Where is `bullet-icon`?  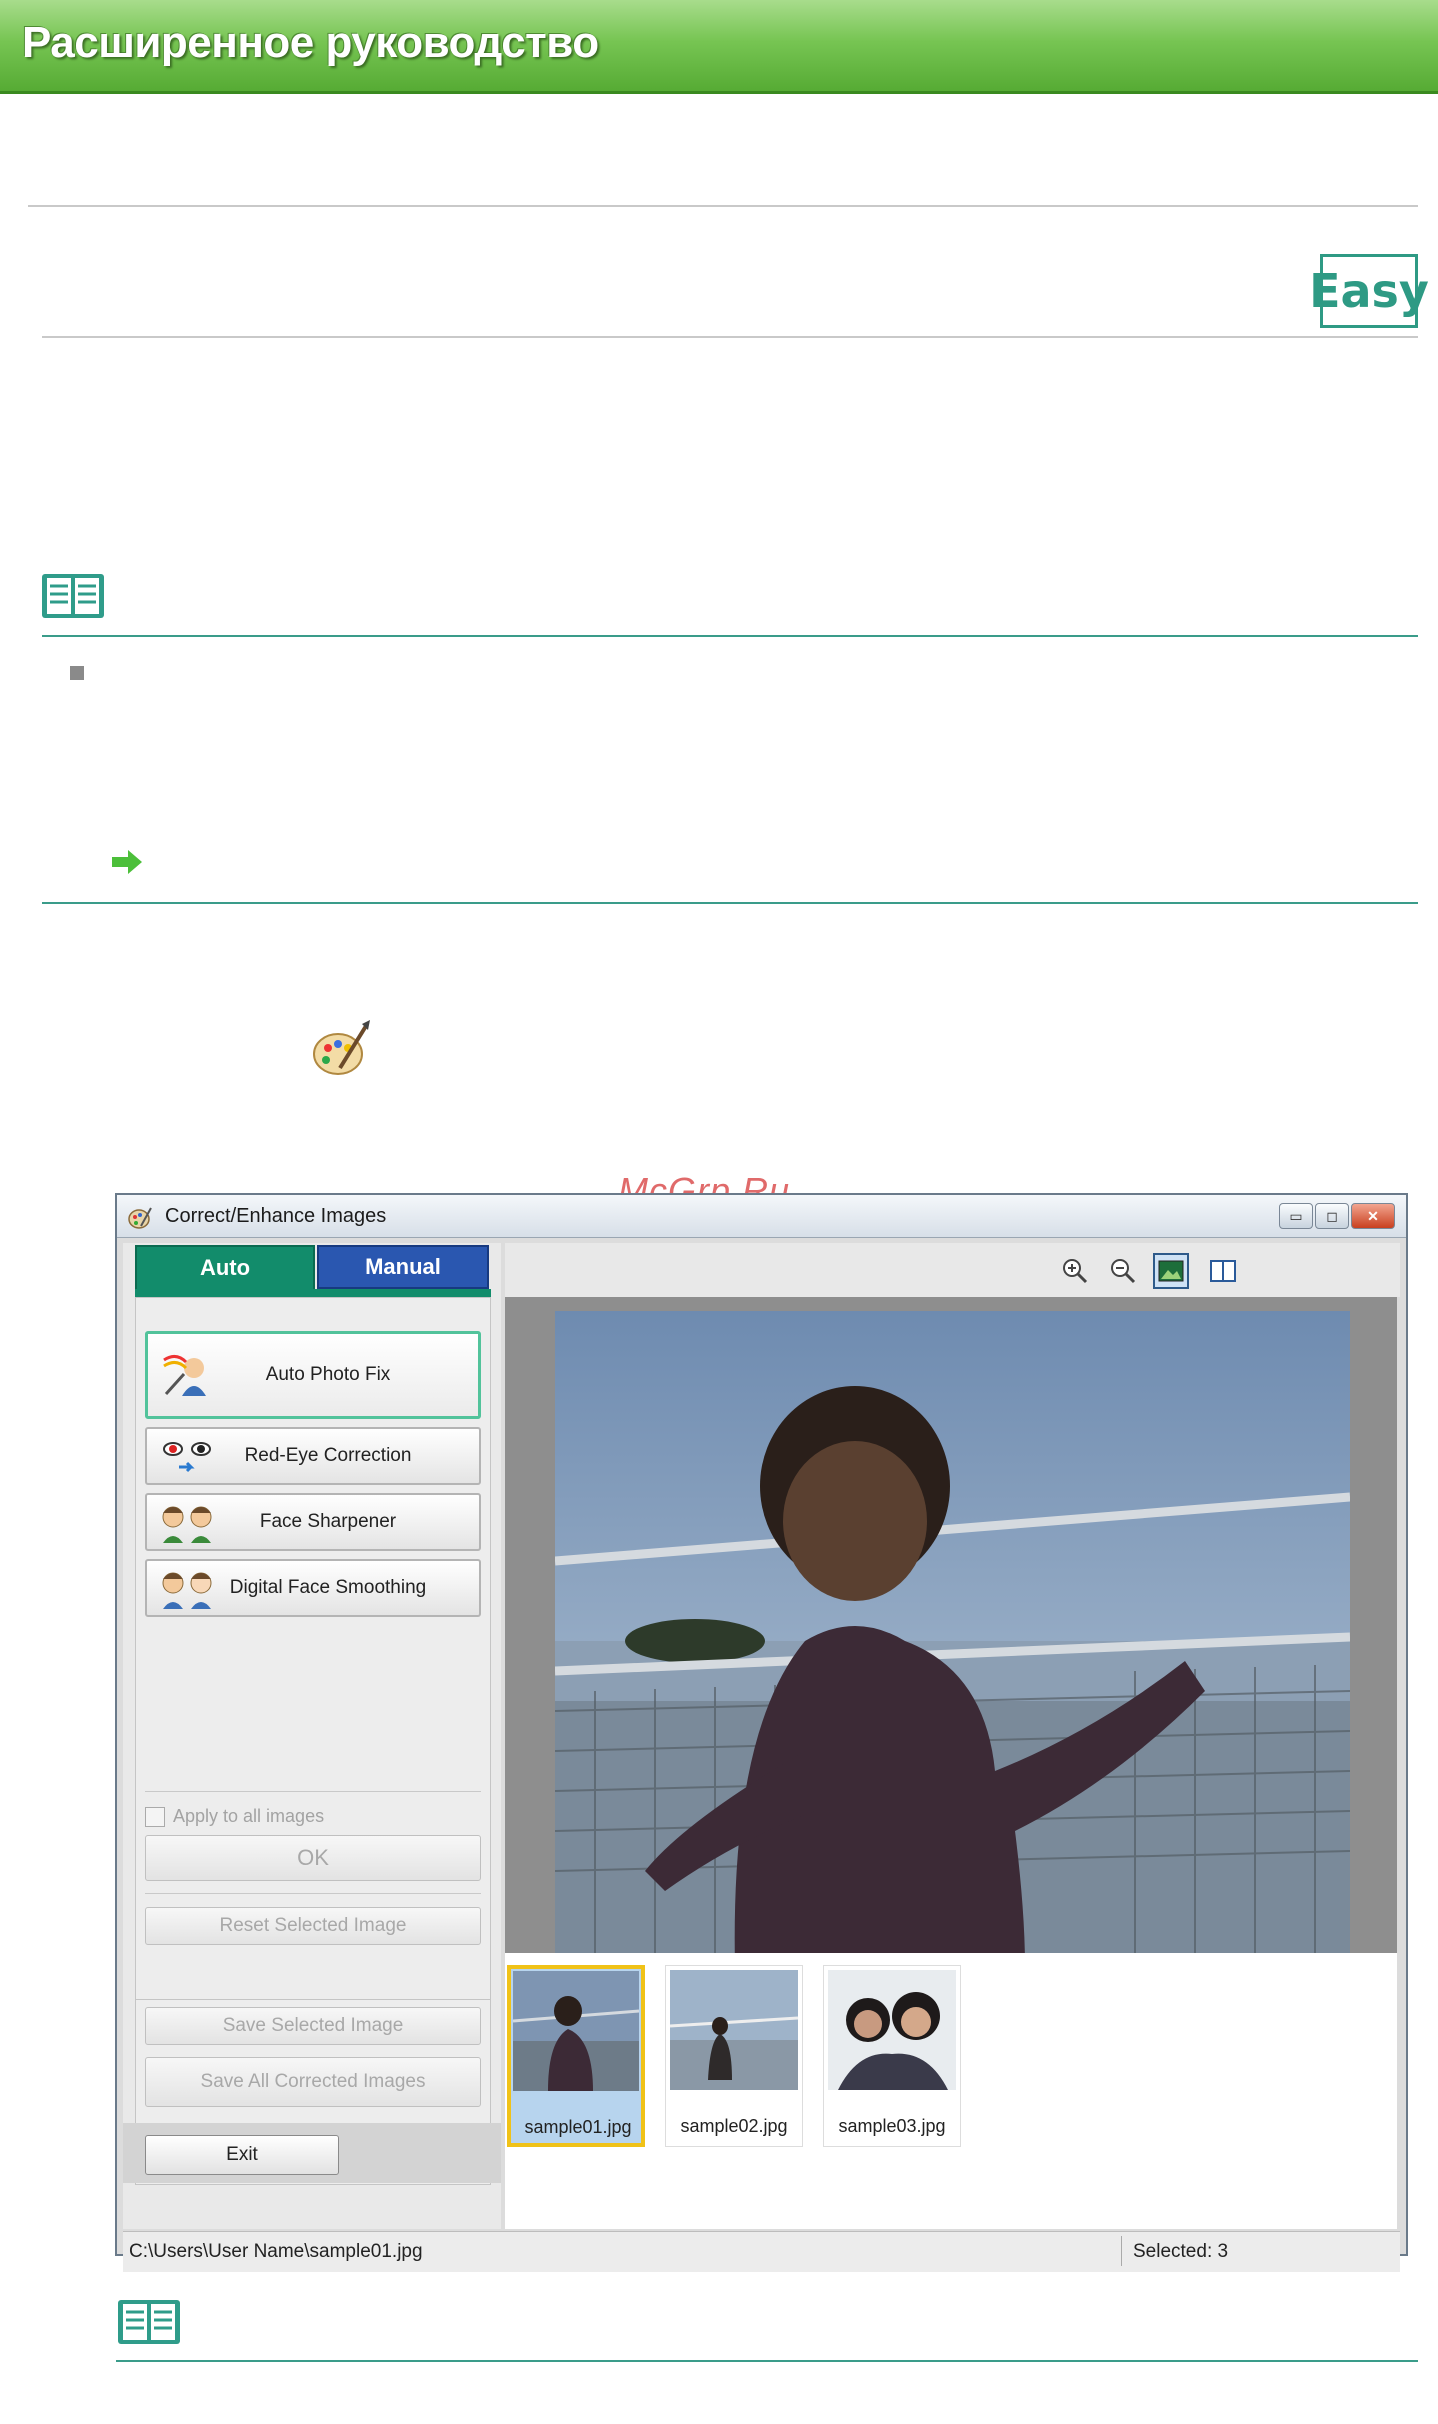 bullet-icon is located at coordinates (77, 673).